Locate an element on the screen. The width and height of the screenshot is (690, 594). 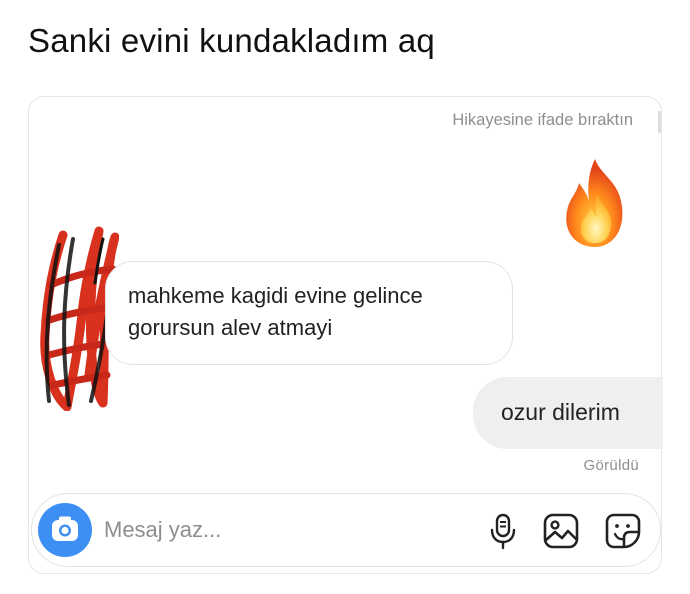
outgoing-message-text: ozur dilerim is located at coordinates (560, 412).